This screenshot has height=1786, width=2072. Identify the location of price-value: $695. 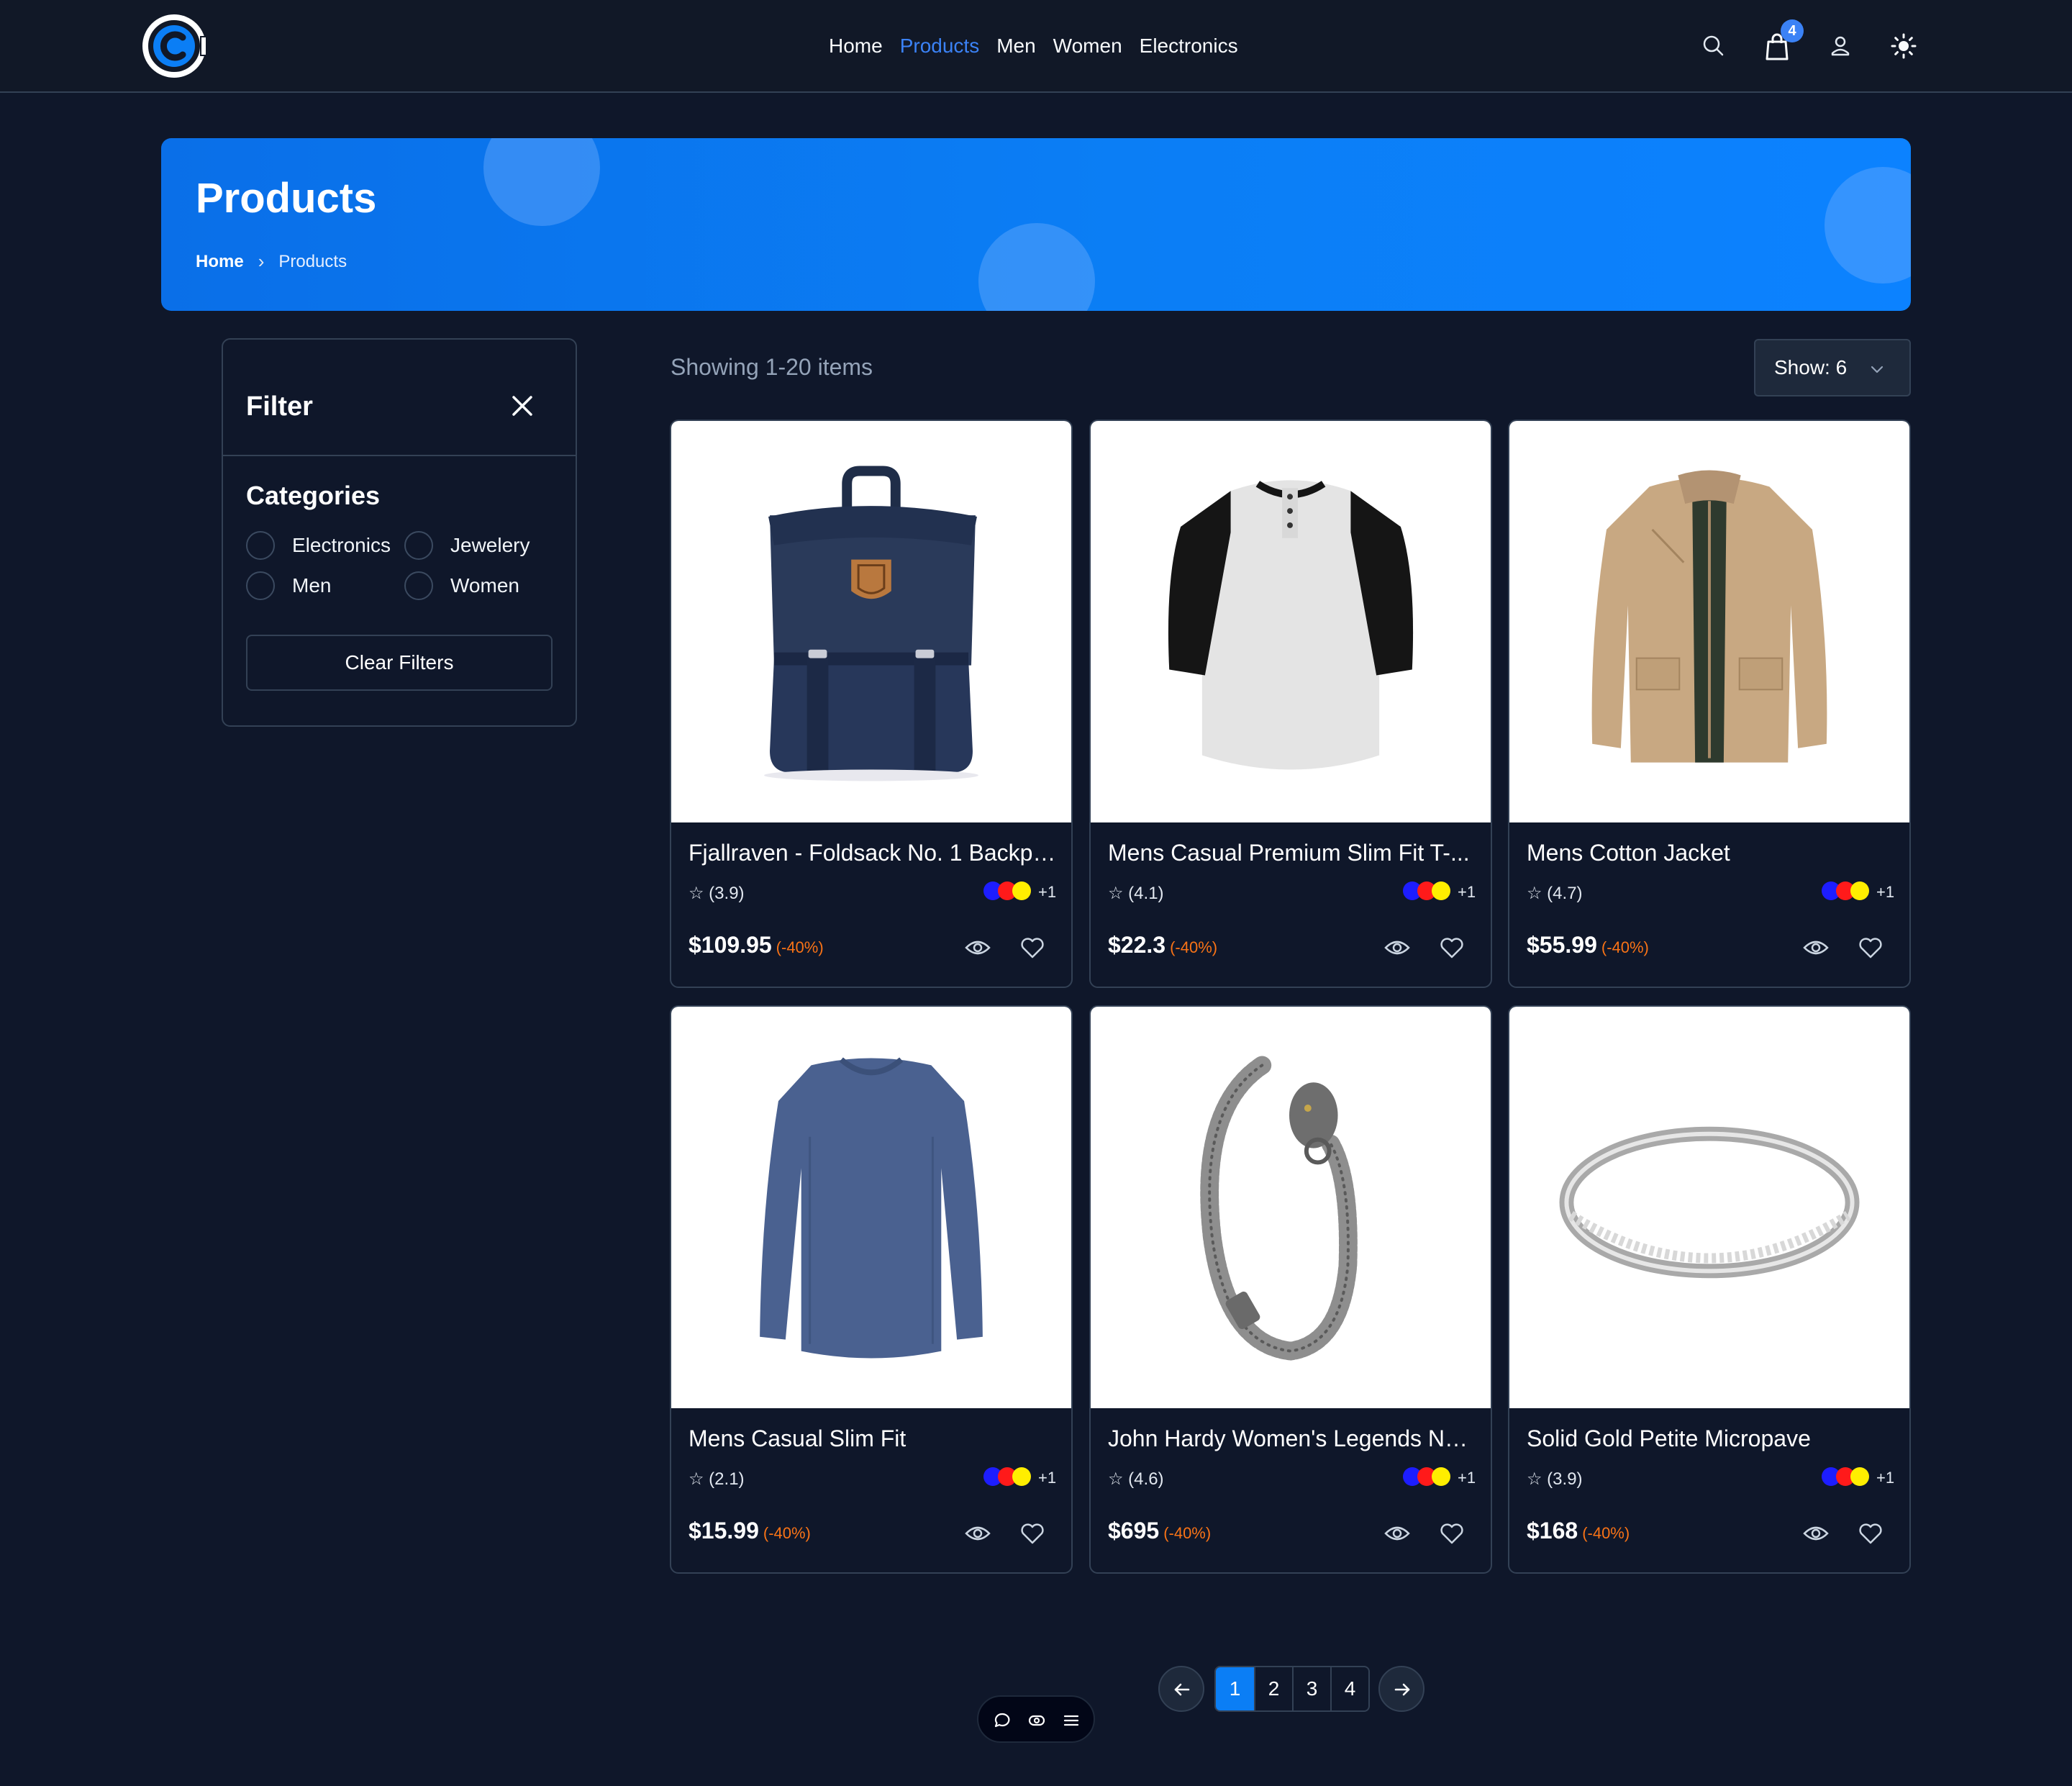
(1134, 1531).